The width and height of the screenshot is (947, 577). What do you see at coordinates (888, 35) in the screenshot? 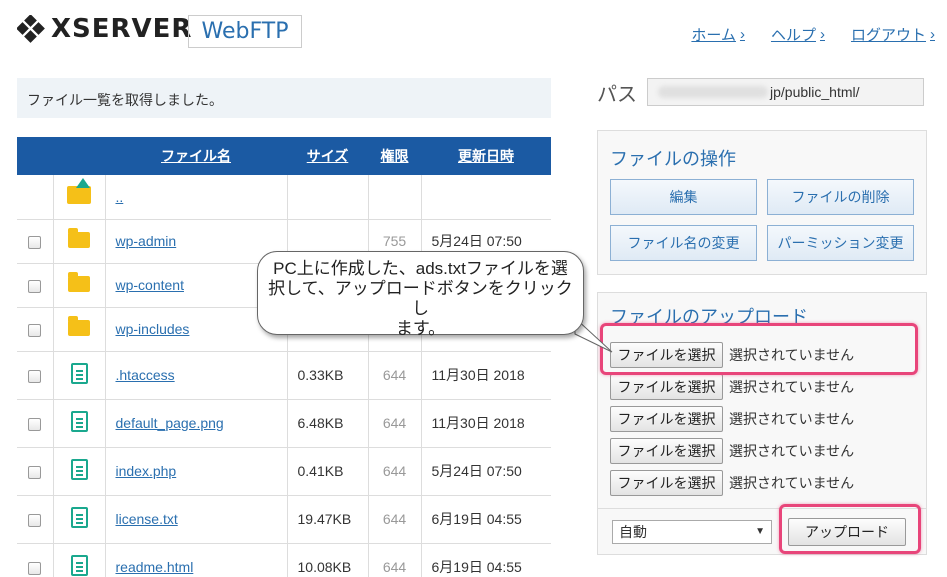
I see `nav-logout-label: ログアウト` at bounding box center [888, 35].